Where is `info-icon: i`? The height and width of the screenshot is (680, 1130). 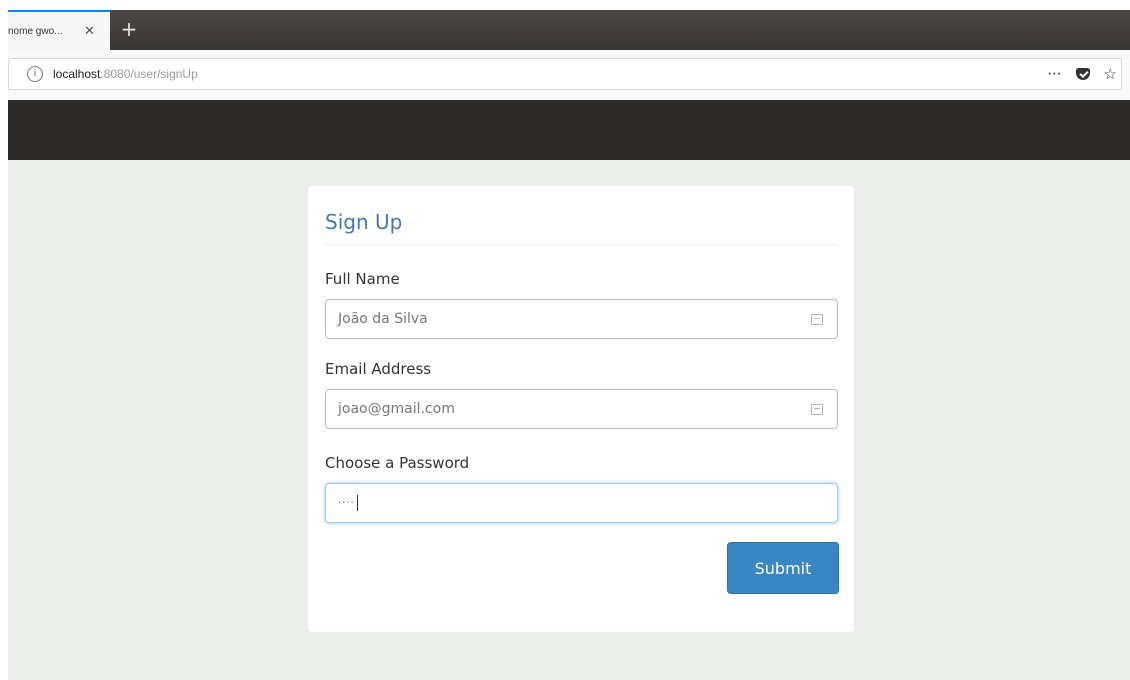
info-icon: i is located at coordinates (35, 74).